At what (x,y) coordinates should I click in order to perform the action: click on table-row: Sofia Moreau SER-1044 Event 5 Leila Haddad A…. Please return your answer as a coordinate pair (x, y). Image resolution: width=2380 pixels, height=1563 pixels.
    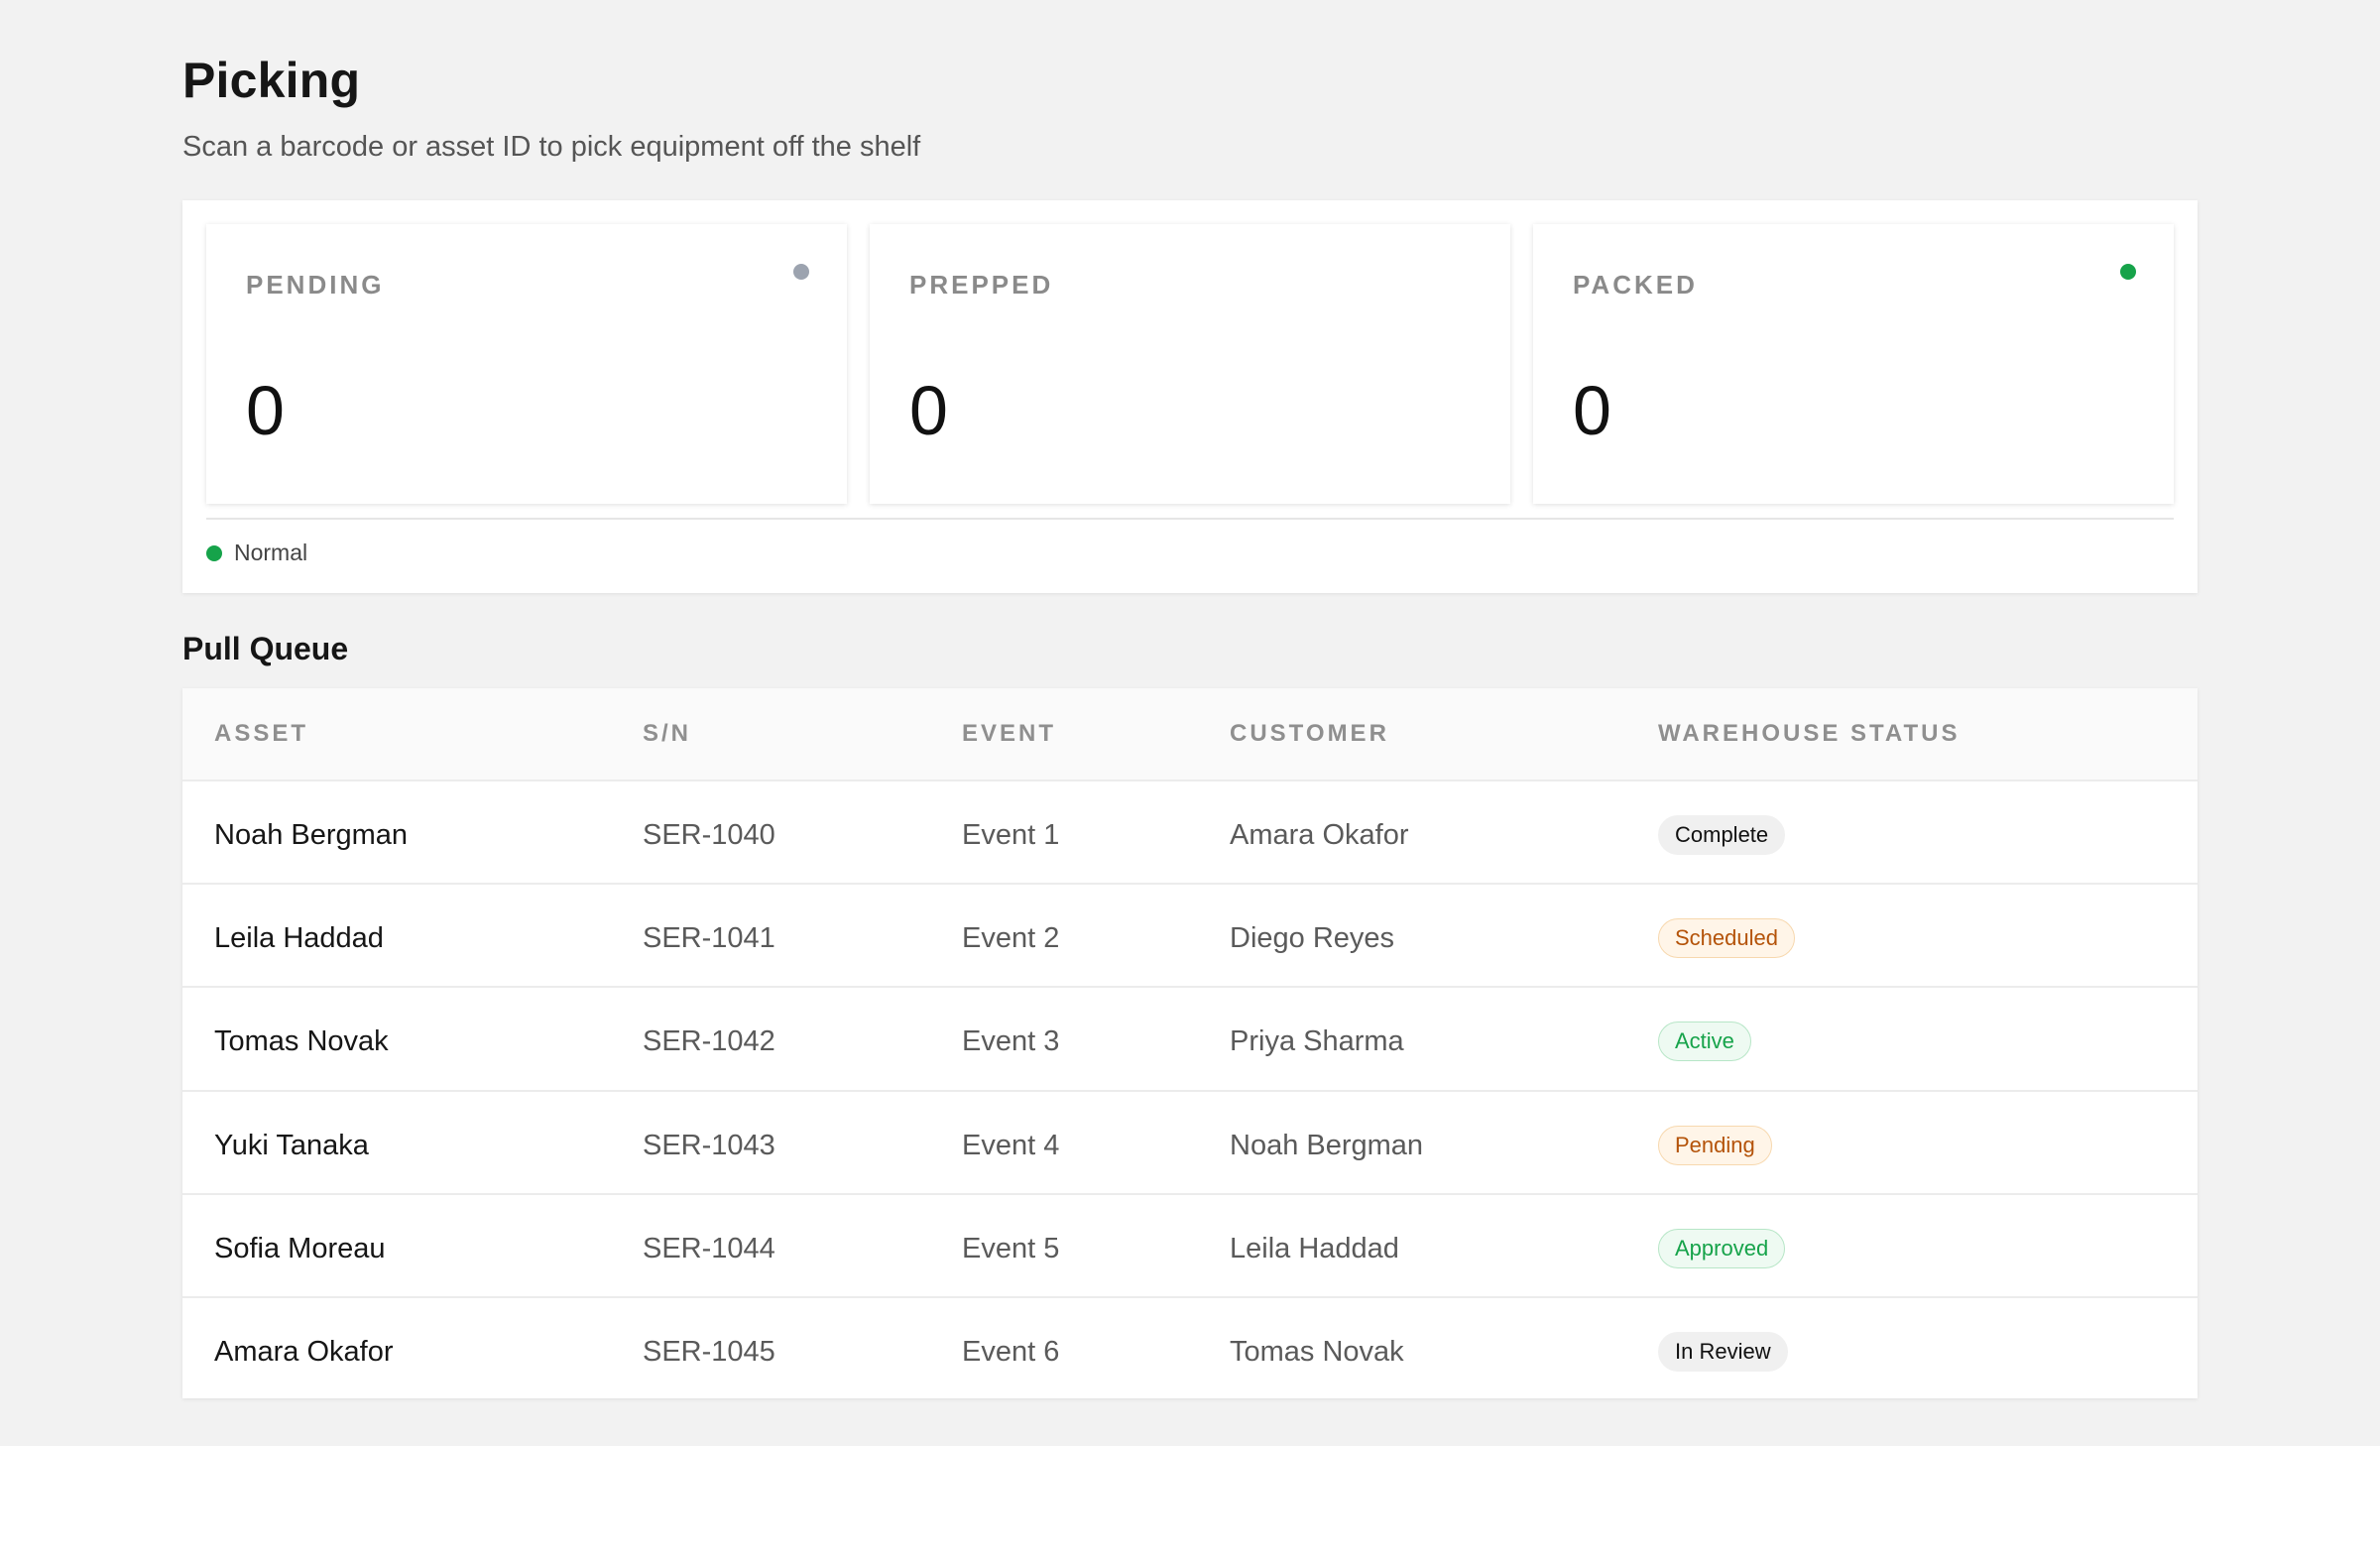
    Looking at the image, I should click on (1190, 1244).